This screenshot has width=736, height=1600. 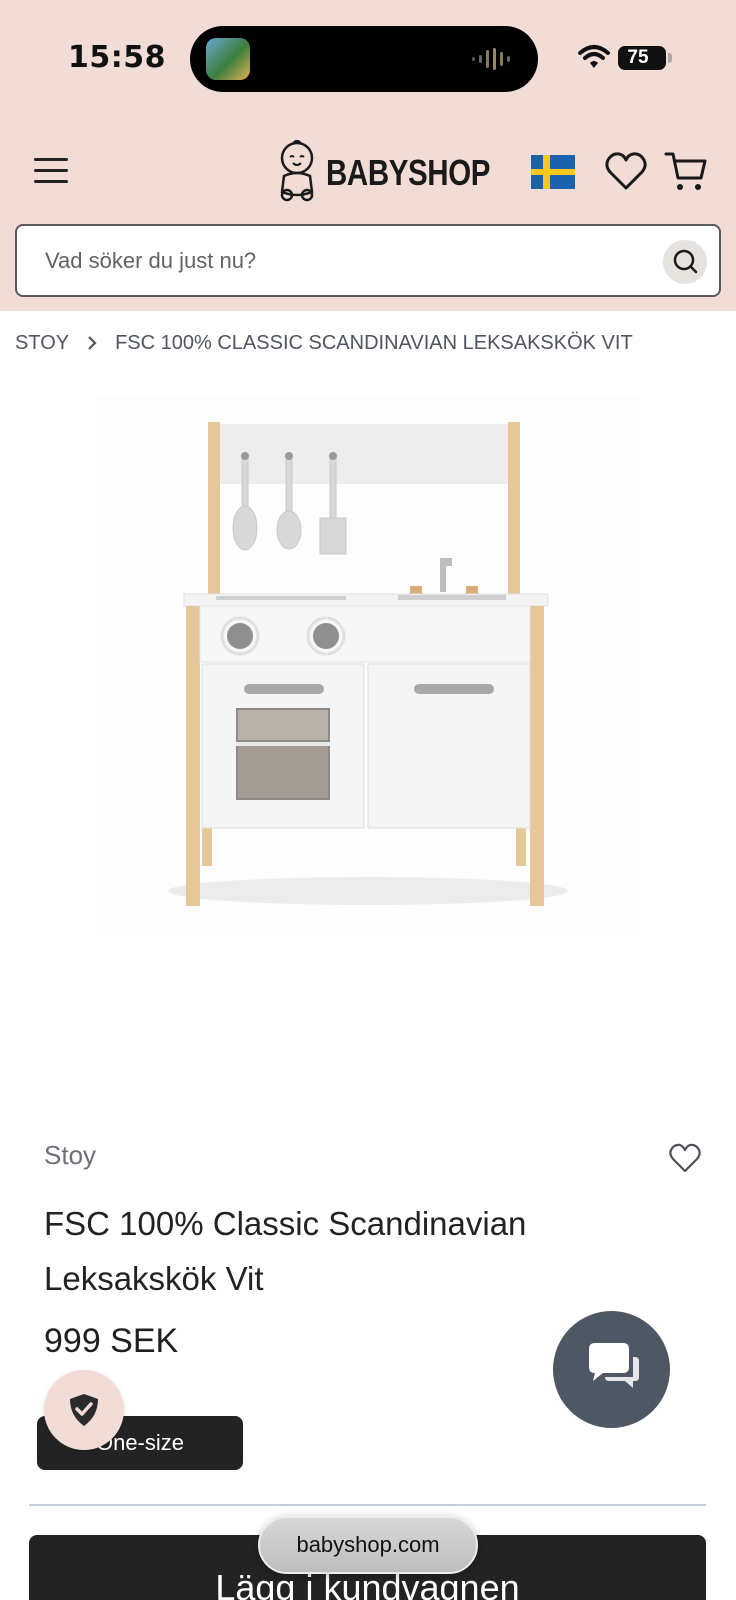 I want to click on menu-button, so click(x=51, y=171).